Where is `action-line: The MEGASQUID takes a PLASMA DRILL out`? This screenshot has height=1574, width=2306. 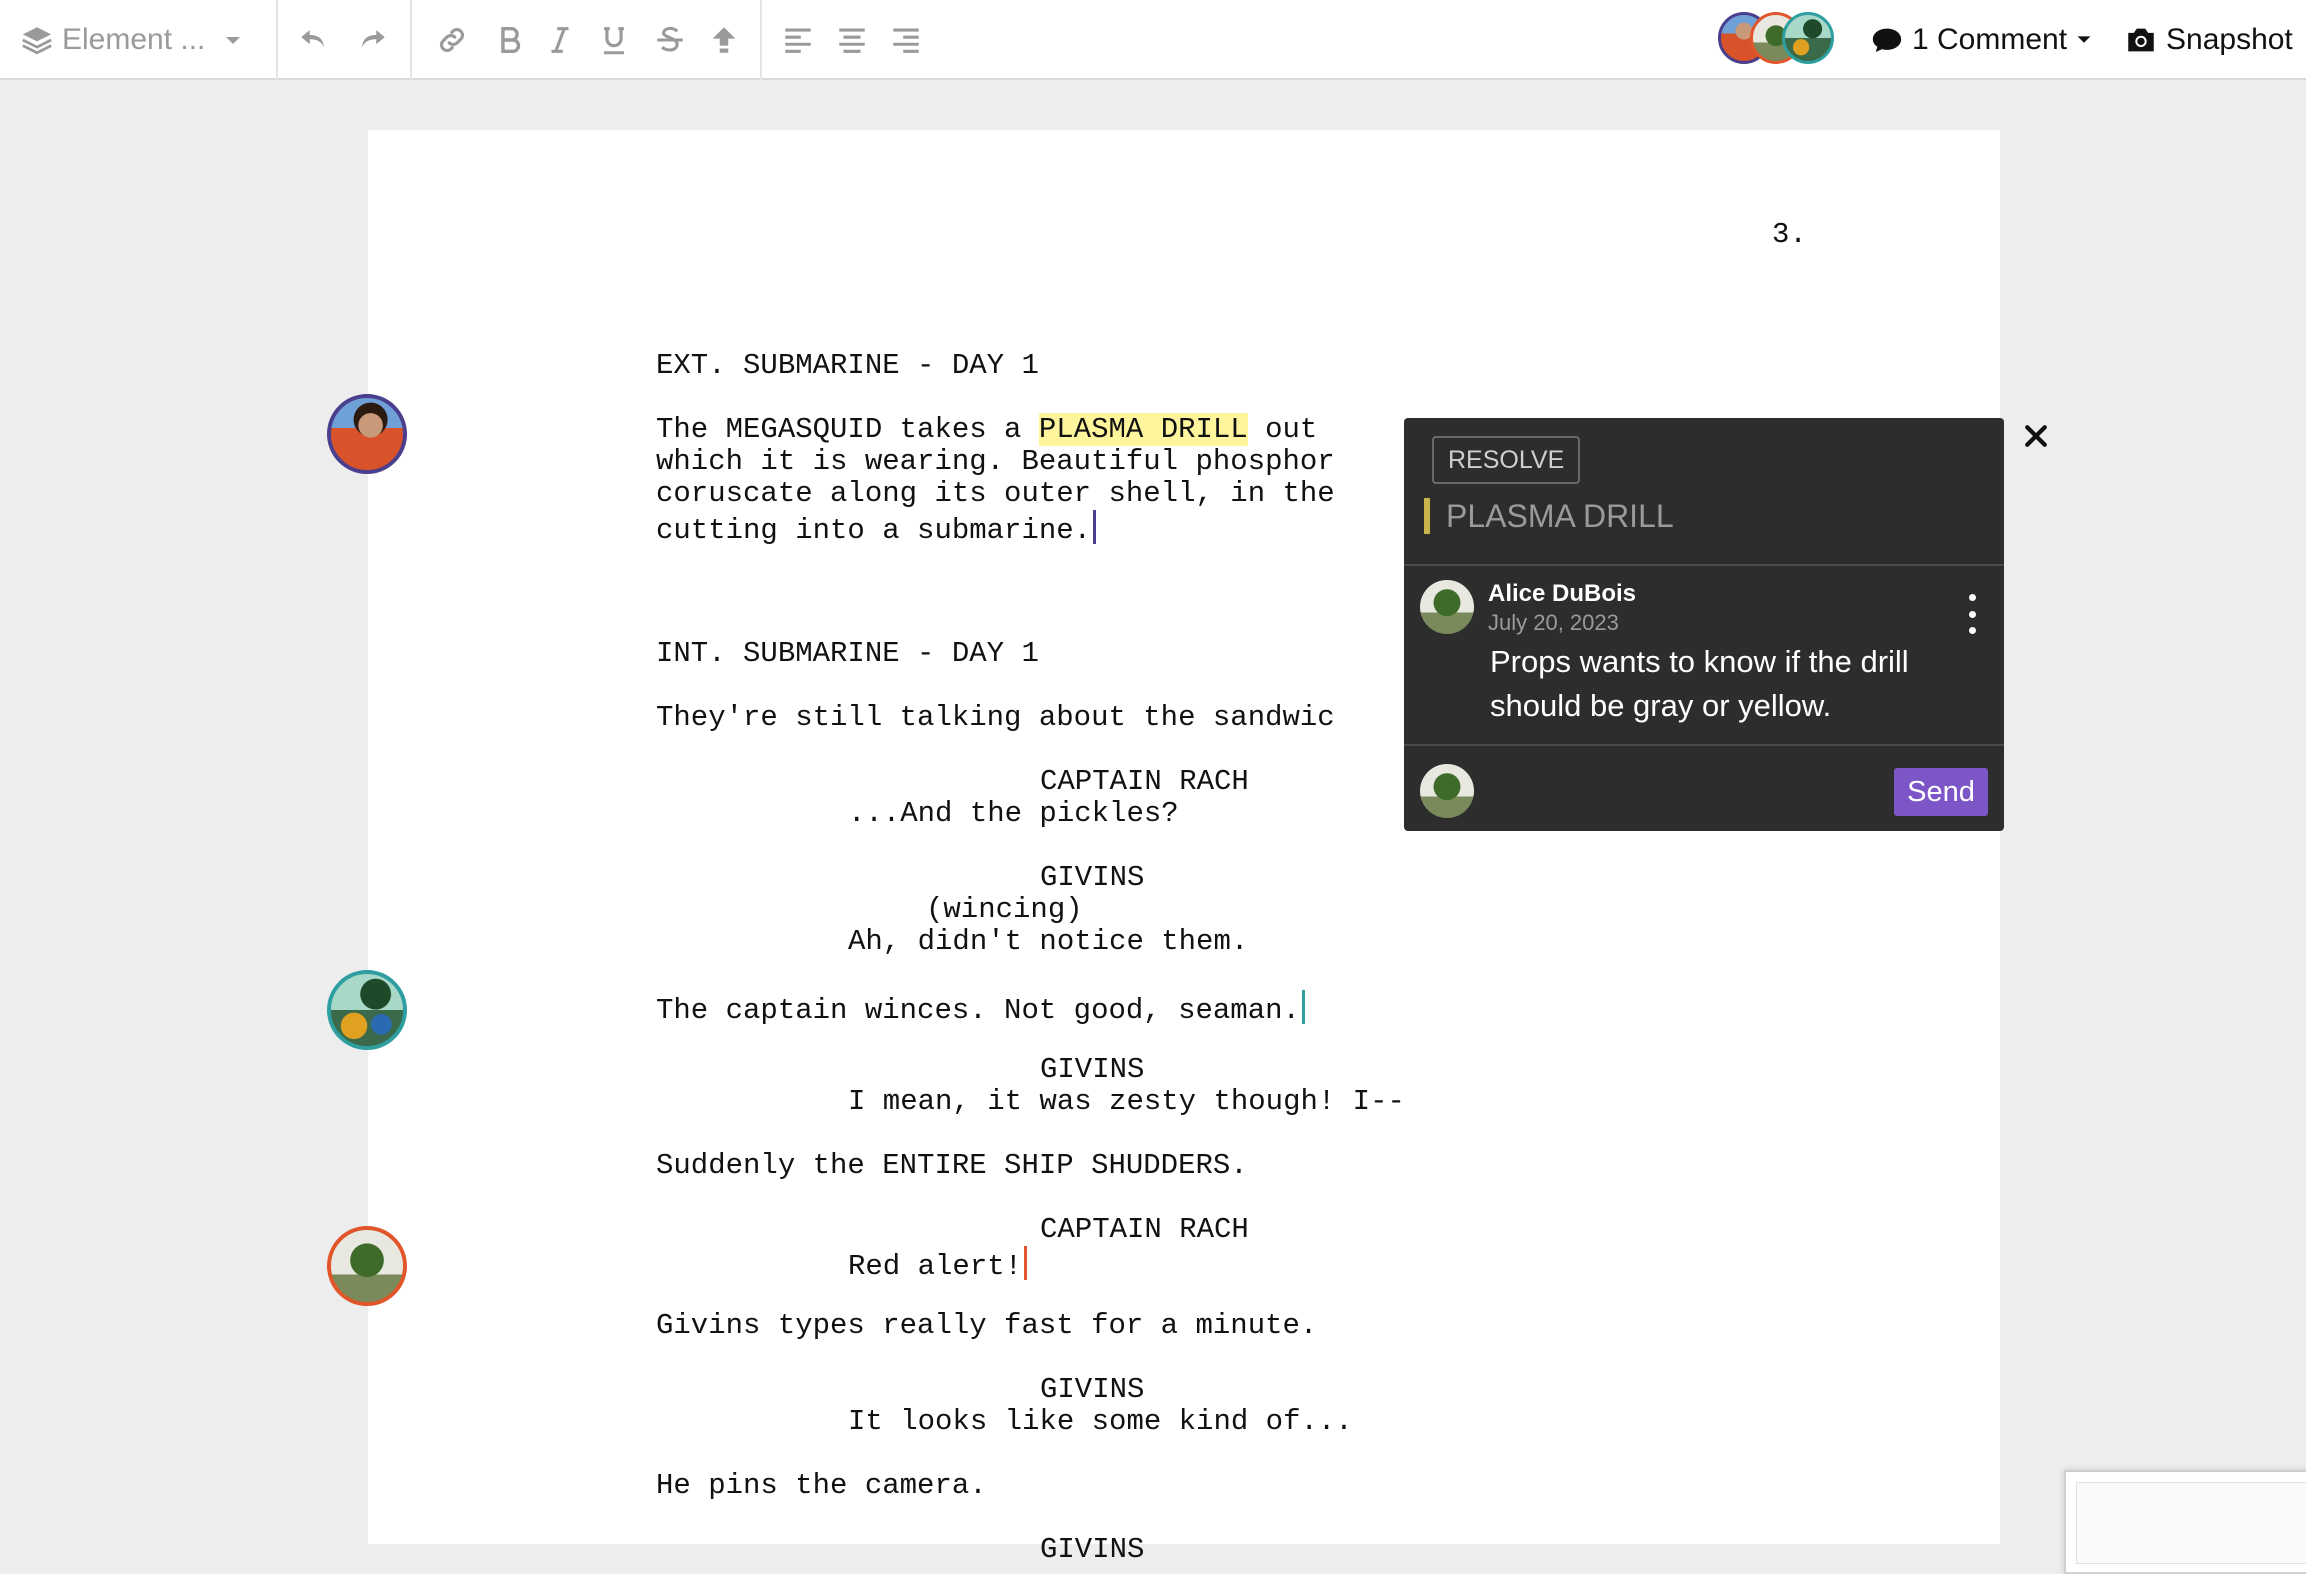 action-line: The MEGASQUID takes a PLASMA DRILL out is located at coordinates (987, 429).